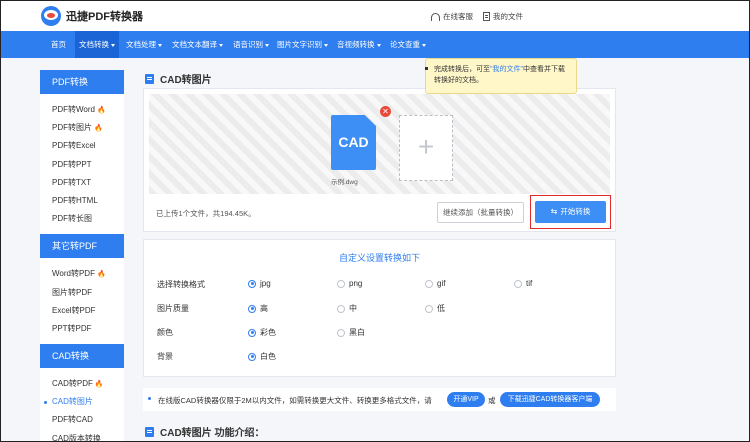 Image resolution: width=750 pixels, height=442 pixels. Describe the element at coordinates (82, 246) in the screenshot. I see `sidebar-group-other-to-pdf: 其它转PDF` at that location.